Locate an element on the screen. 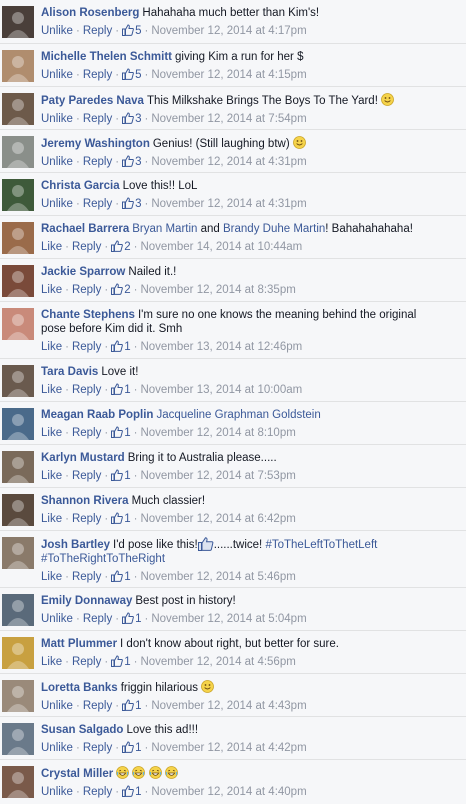 Image resolution: width=466 pixels, height=804 pixels. timestamp-link: November 14, 2014 at 10:44am is located at coordinates (221, 247).